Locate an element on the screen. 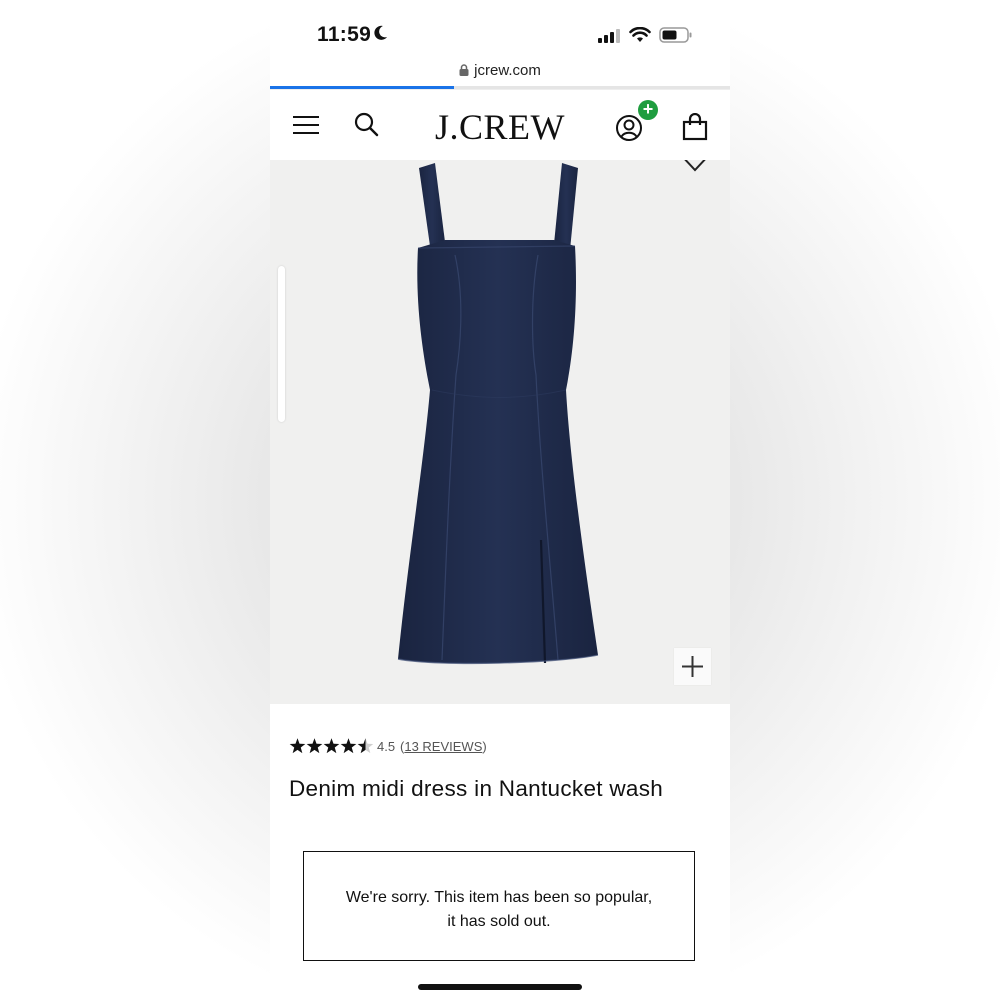 This screenshot has height=1000, width=1000. account-icon is located at coordinates (629, 128).